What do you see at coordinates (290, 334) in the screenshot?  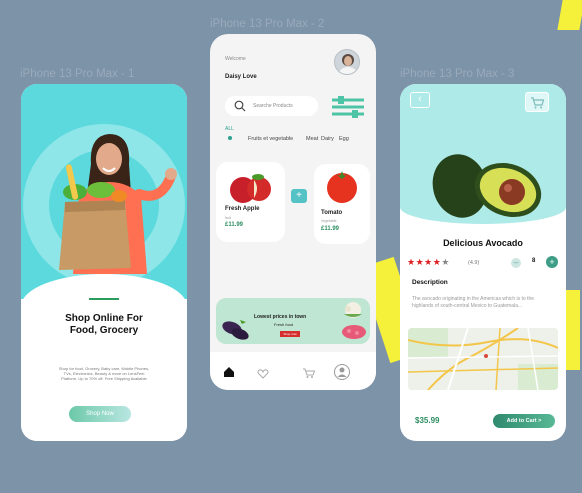 I see `banner-shop-button: Shop now` at bounding box center [290, 334].